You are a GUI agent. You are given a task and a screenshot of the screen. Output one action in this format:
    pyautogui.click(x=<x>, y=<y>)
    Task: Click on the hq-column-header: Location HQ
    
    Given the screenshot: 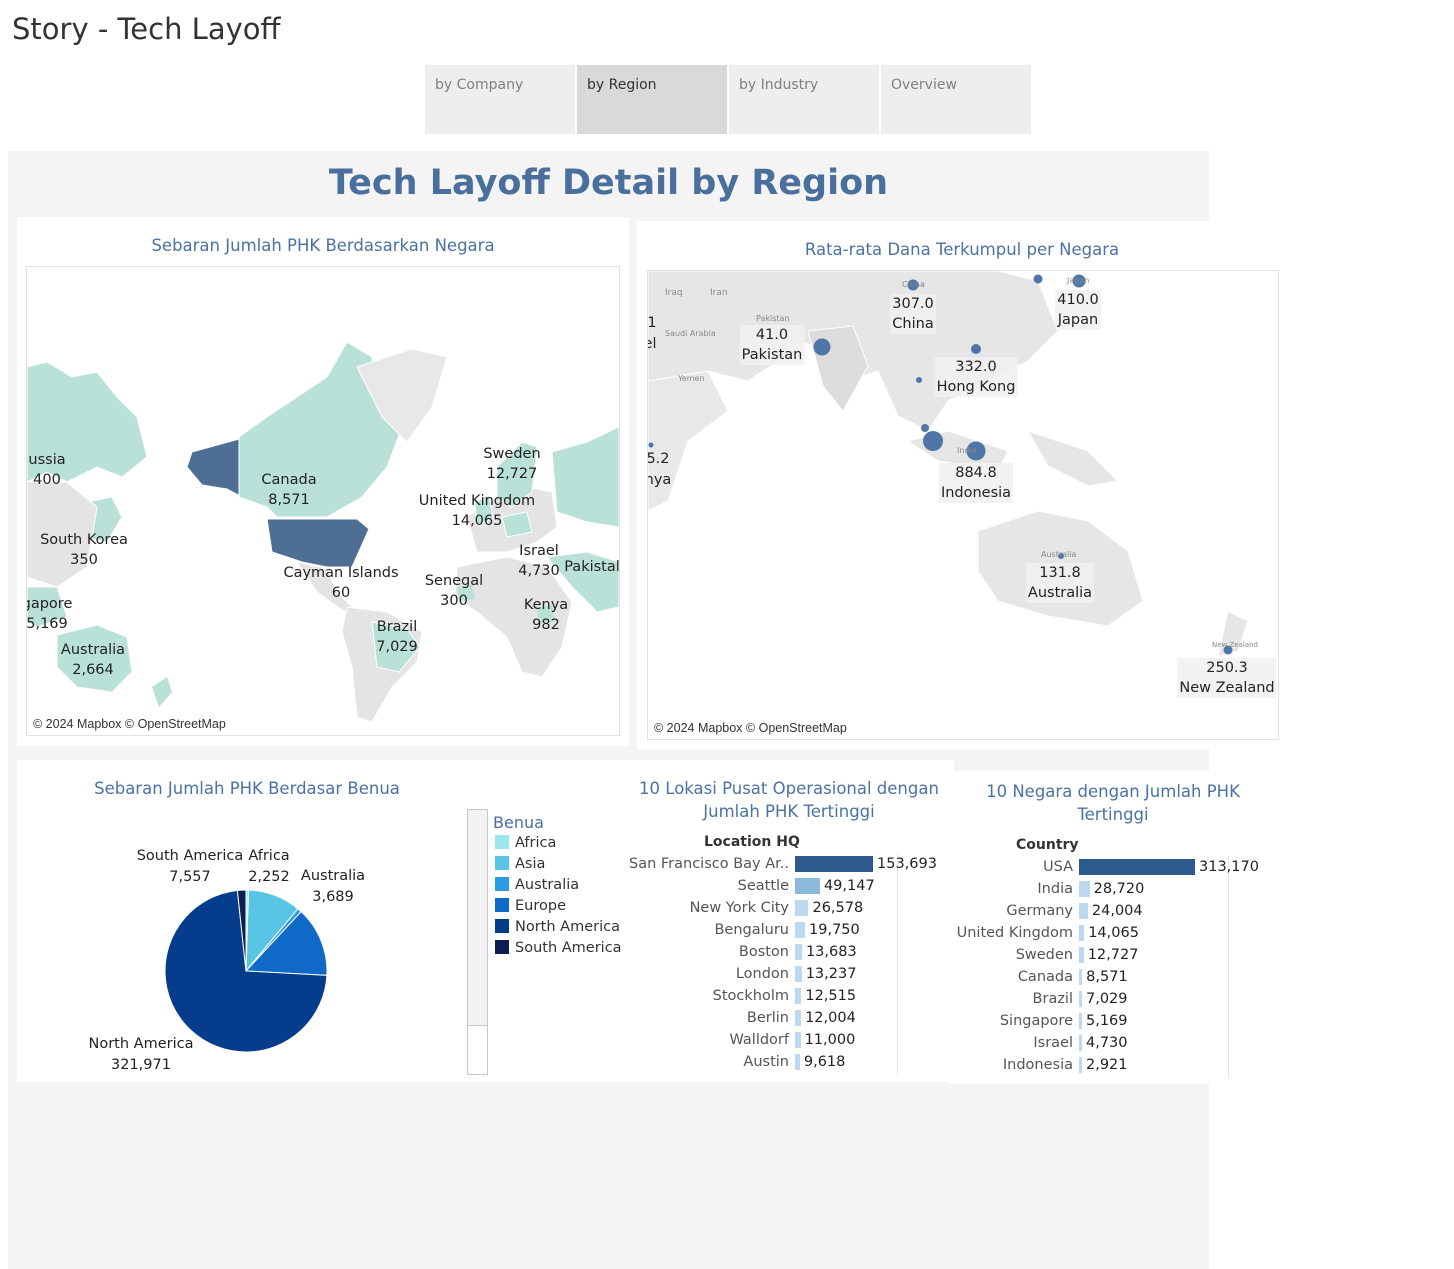 What is the action you would take?
    pyautogui.click(x=752, y=842)
    